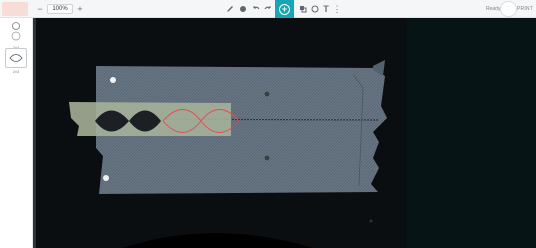 Image resolution: width=536 pixels, height=248 pixels. I want to click on leaf-icon, so click(16, 58).